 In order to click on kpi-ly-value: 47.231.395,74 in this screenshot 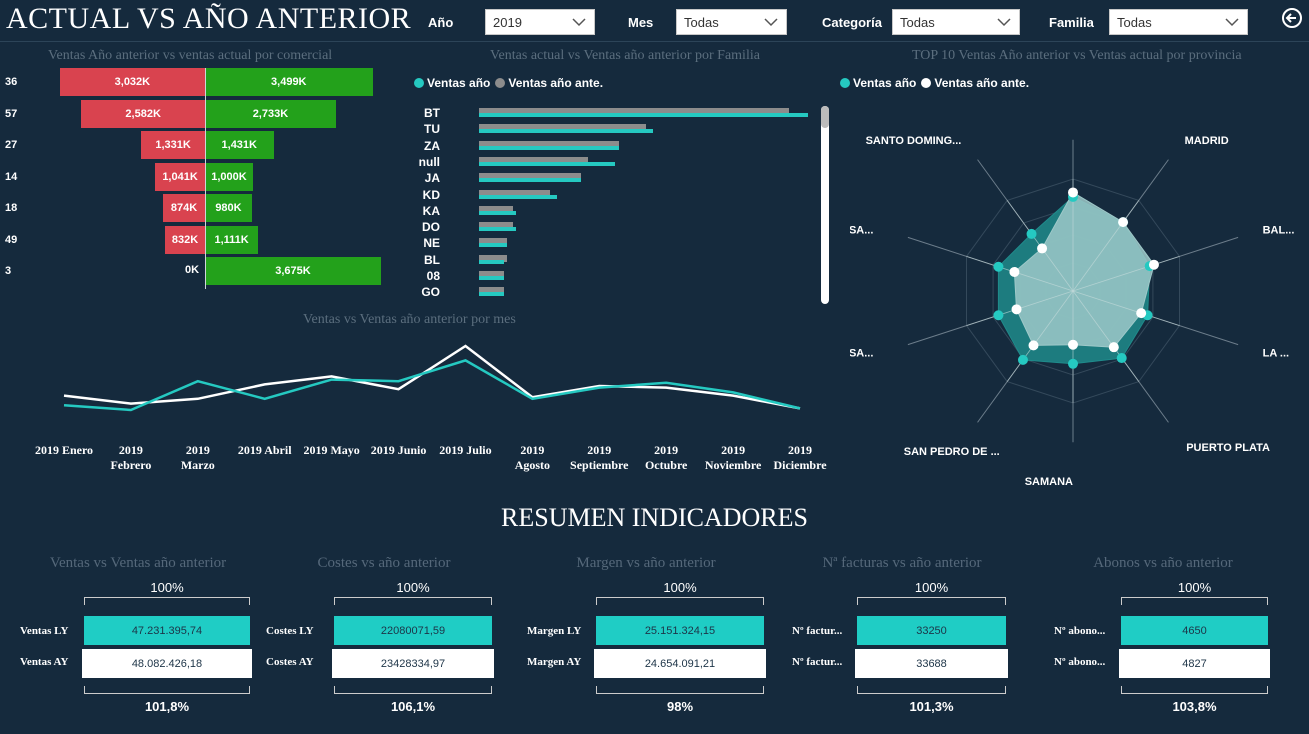, I will do `click(167, 630)`.